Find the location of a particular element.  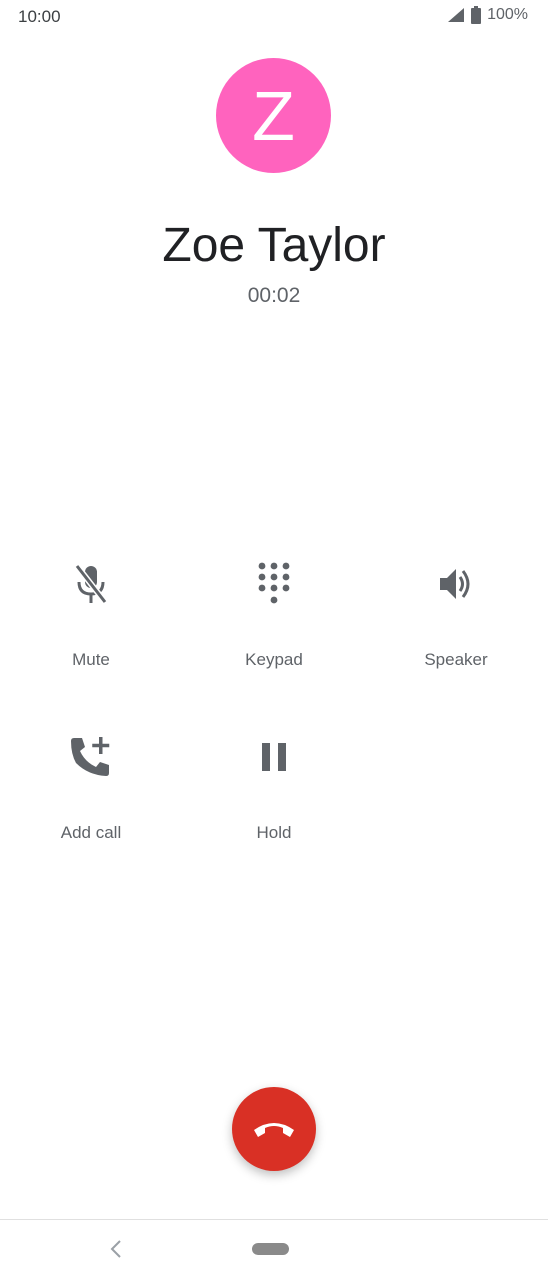

speaker-label: Speaker is located at coordinates (456, 659).